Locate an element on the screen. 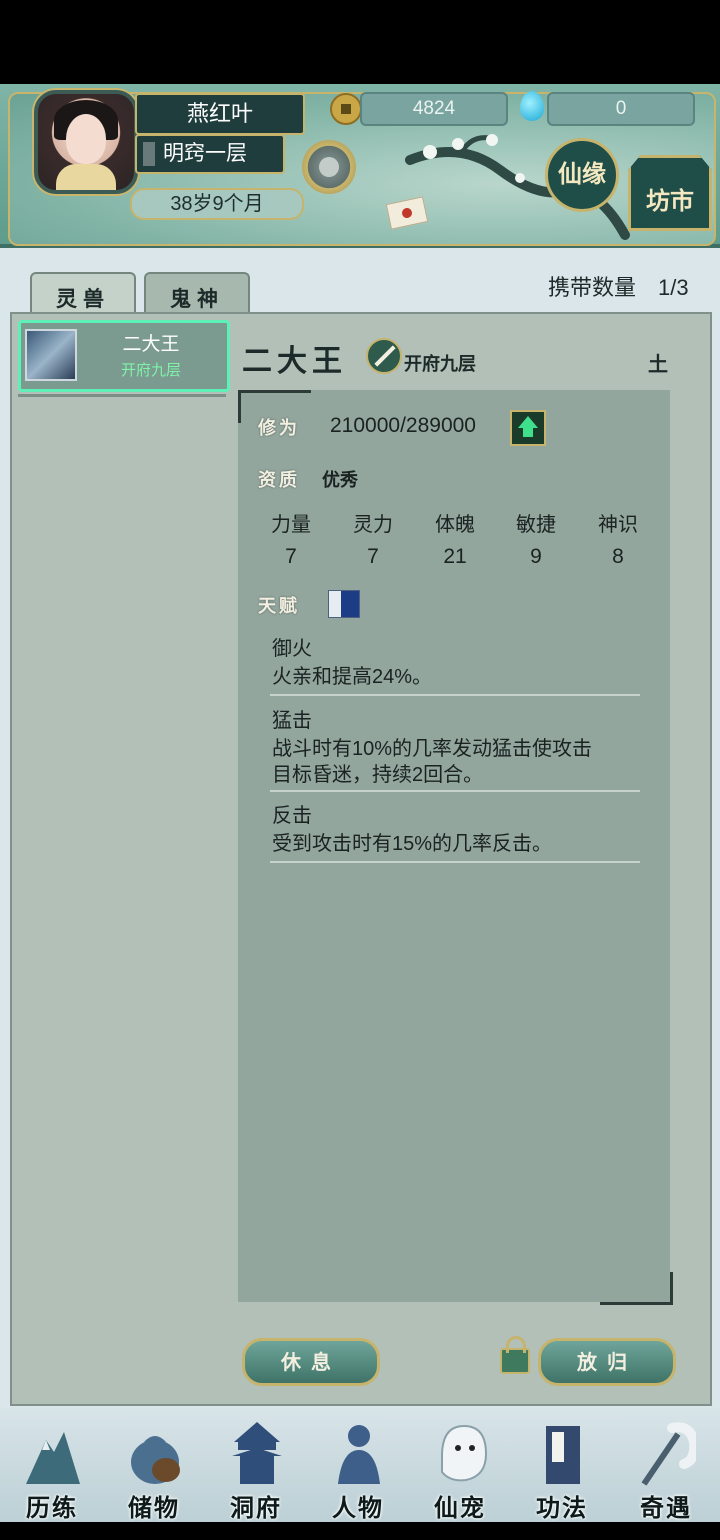 The image size is (720, 1540). scroll-book-icon is located at coordinates (563, 1455).